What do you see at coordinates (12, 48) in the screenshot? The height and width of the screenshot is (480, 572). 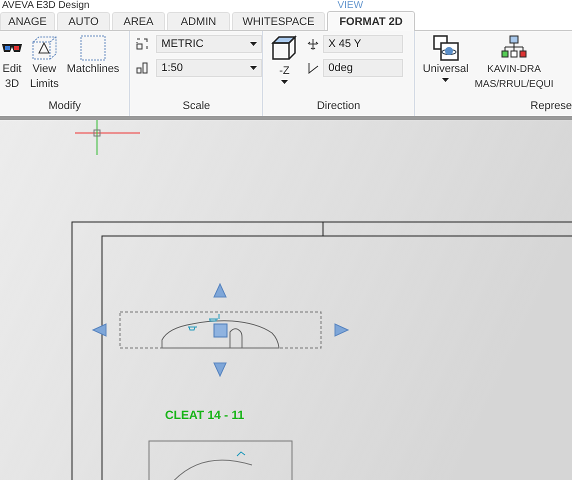 I see `glasses-icon` at bounding box center [12, 48].